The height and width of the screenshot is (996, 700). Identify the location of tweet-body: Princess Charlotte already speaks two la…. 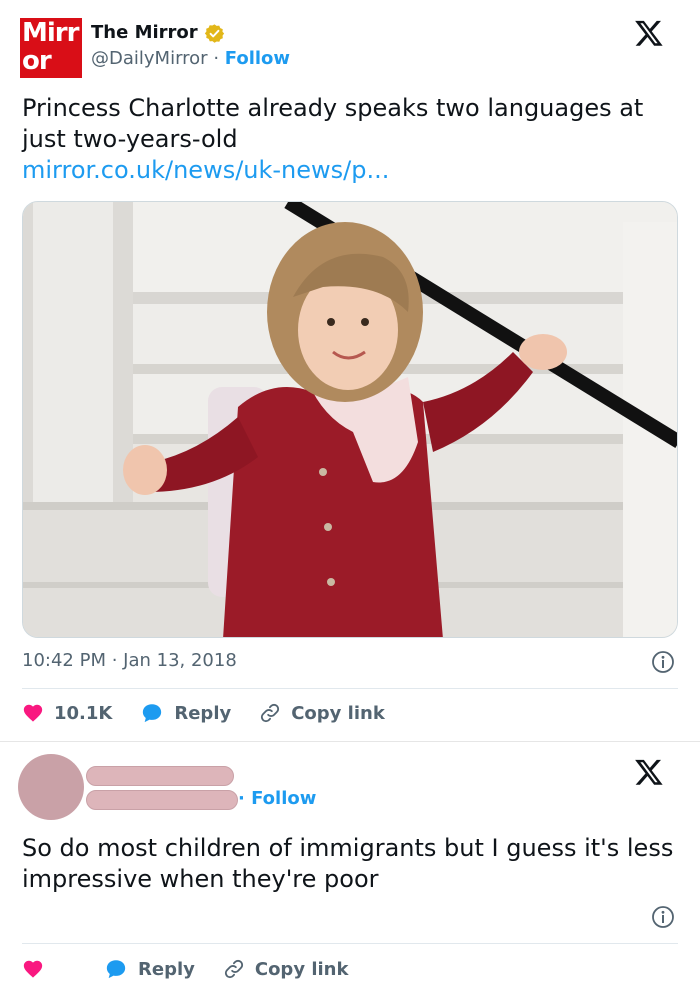
(352, 139).